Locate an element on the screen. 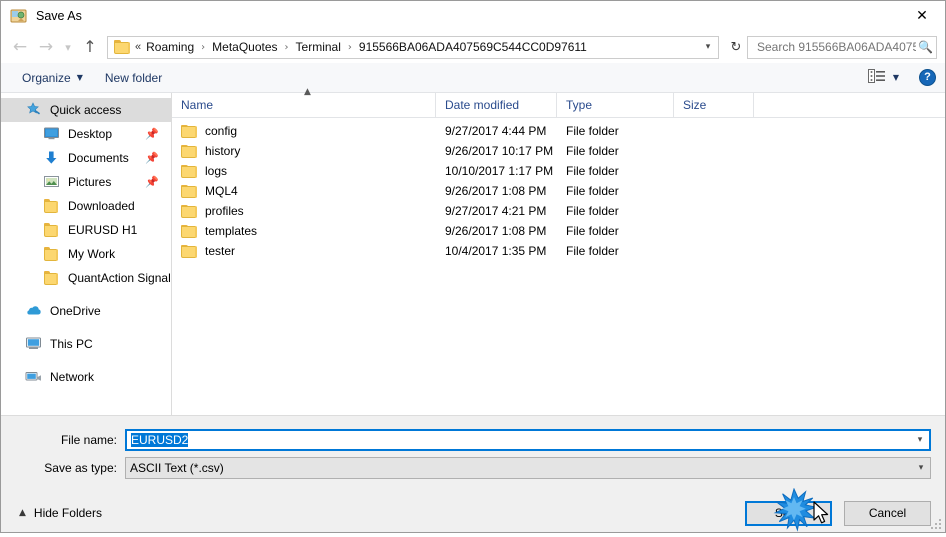 This screenshot has width=946, height=537. star-pin-icon is located at coordinates (34, 110).